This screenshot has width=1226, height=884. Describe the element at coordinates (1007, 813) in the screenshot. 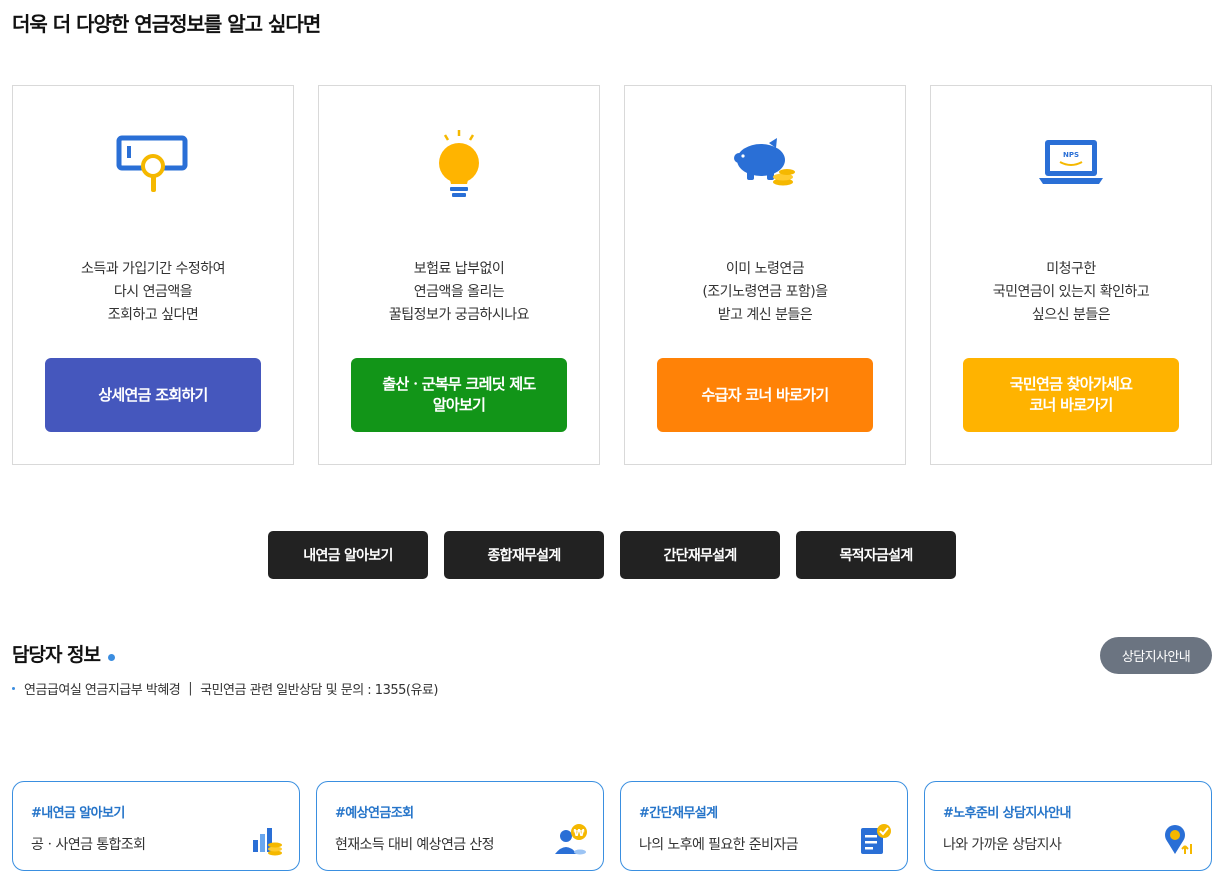

I see `link-tag: #노후준비 상담지사안내` at that location.